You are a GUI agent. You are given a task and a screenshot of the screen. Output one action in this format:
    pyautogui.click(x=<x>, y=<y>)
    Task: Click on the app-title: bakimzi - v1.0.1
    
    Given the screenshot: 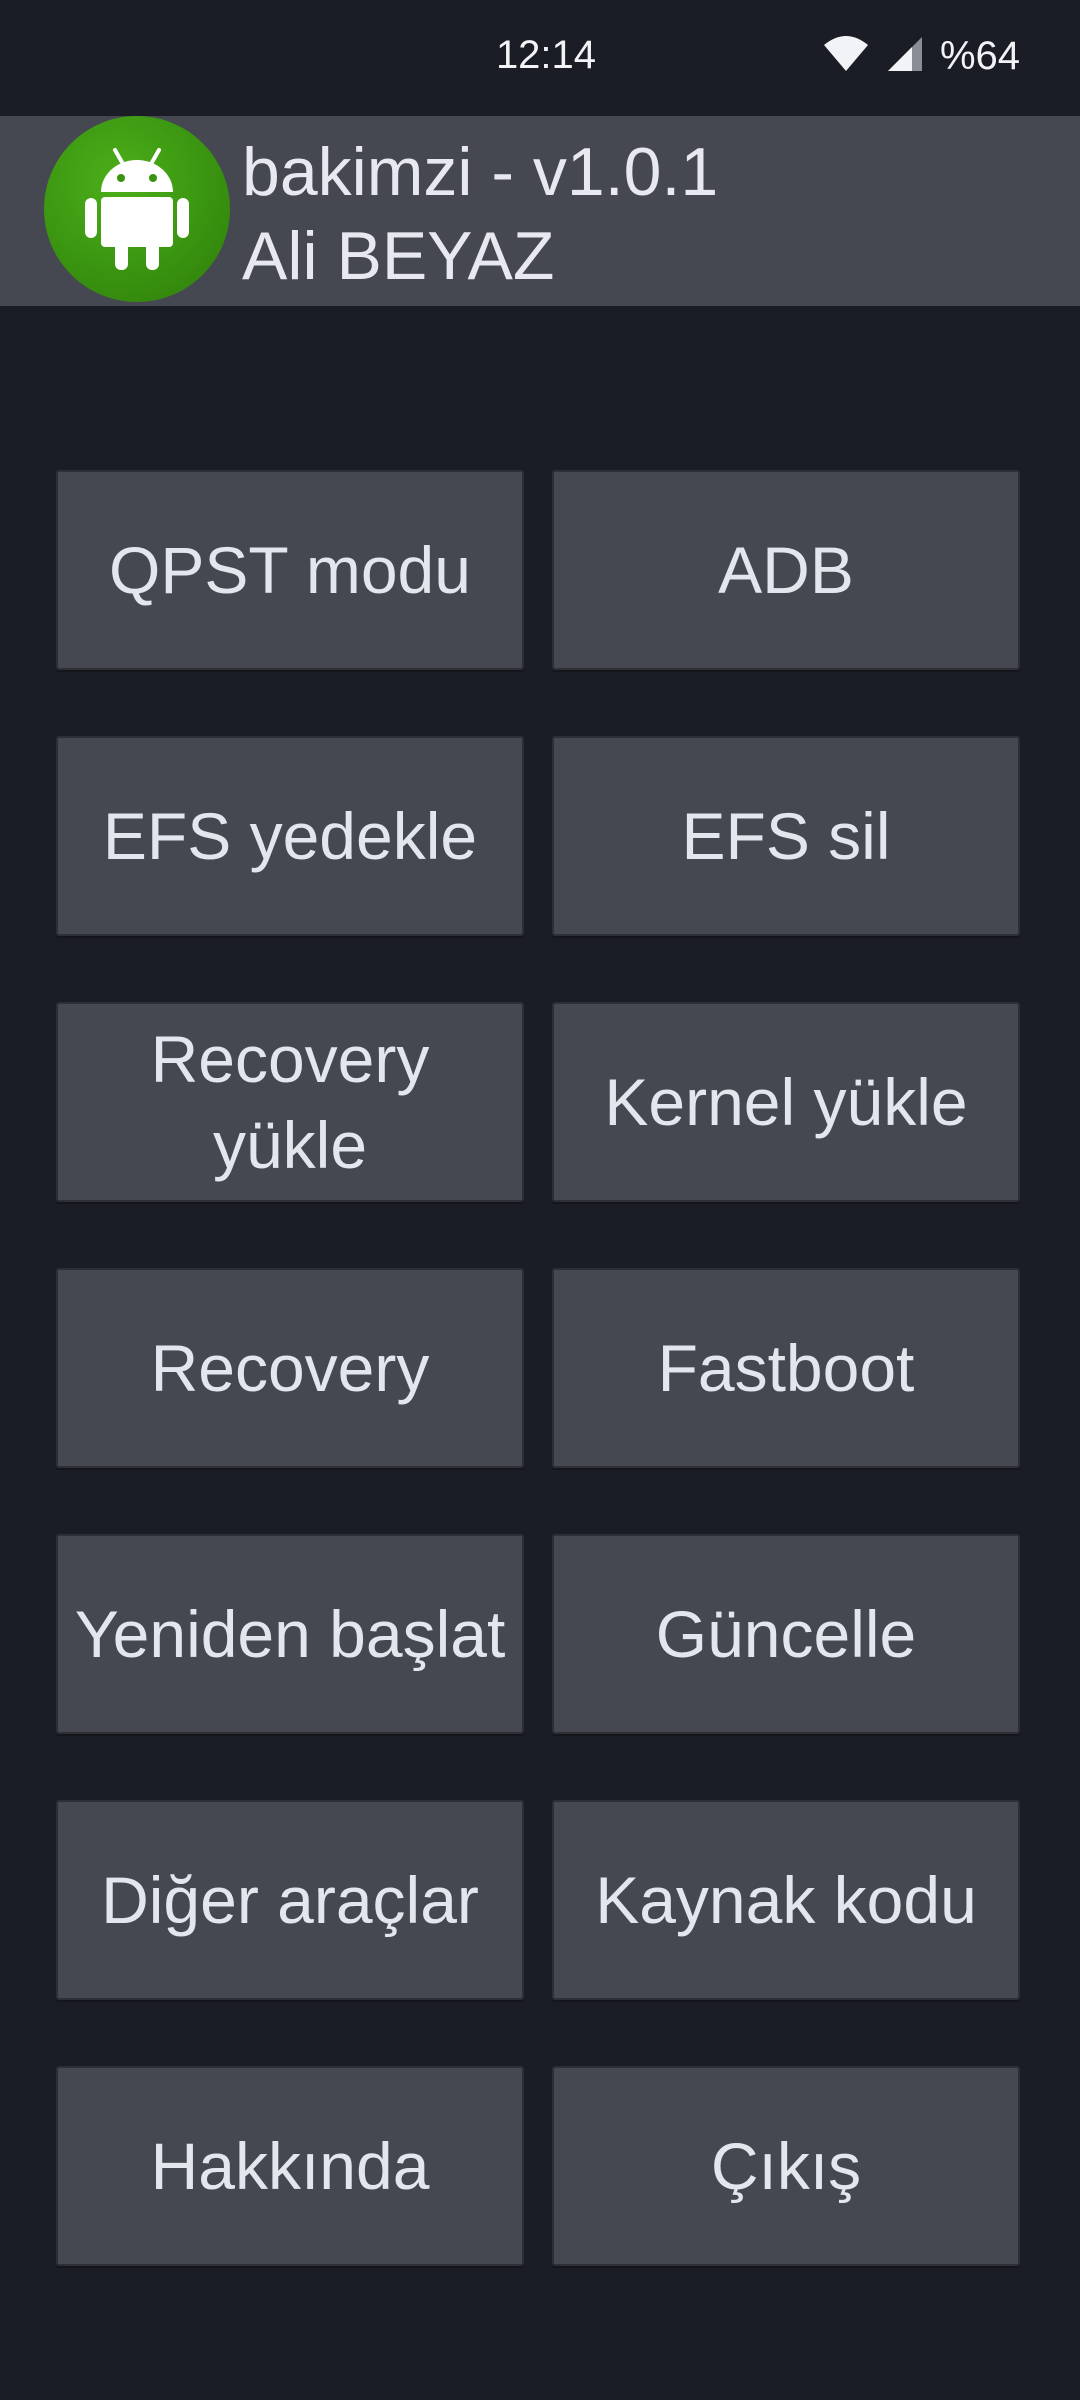 What is the action you would take?
    pyautogui.click(x=480, y=172)
    